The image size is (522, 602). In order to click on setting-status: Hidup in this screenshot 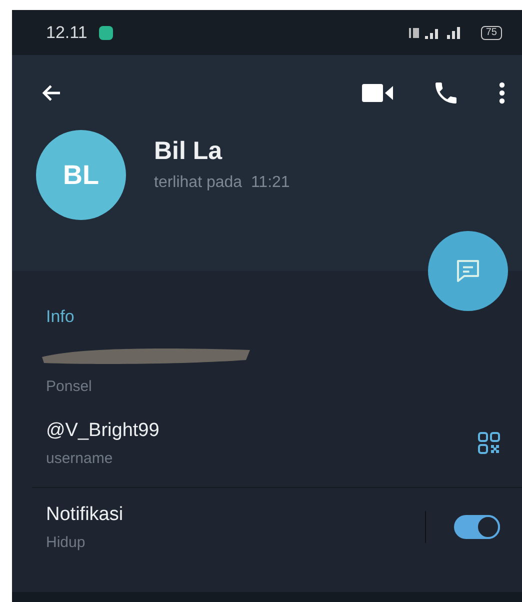, I will do `click(66, 542)`.